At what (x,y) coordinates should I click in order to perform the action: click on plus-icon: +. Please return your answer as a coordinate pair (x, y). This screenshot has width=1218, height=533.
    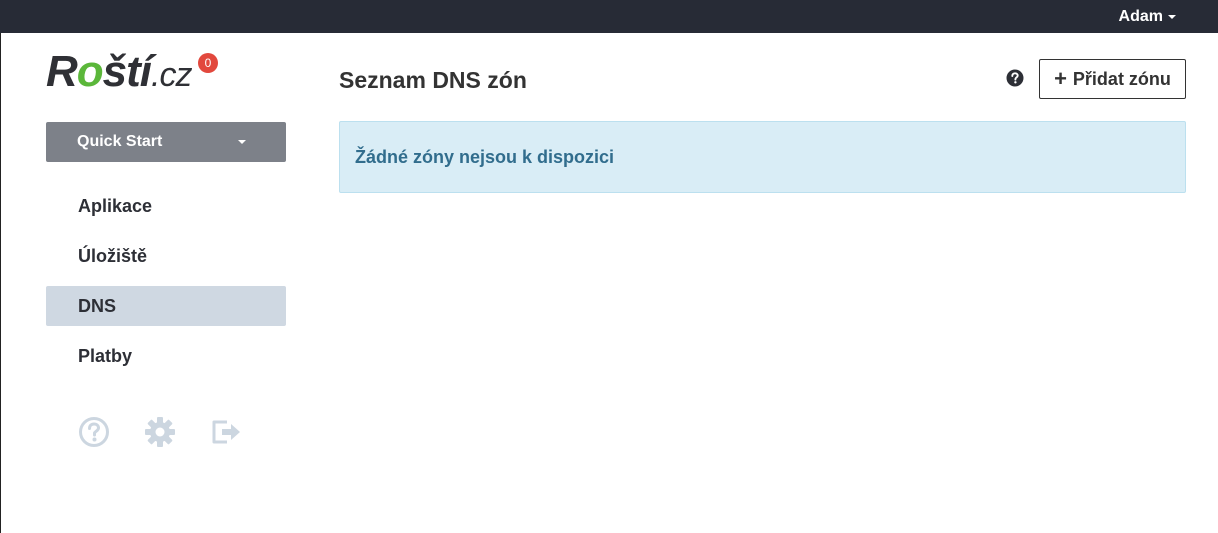
    Looking at the image, I should click on (1060, 78).